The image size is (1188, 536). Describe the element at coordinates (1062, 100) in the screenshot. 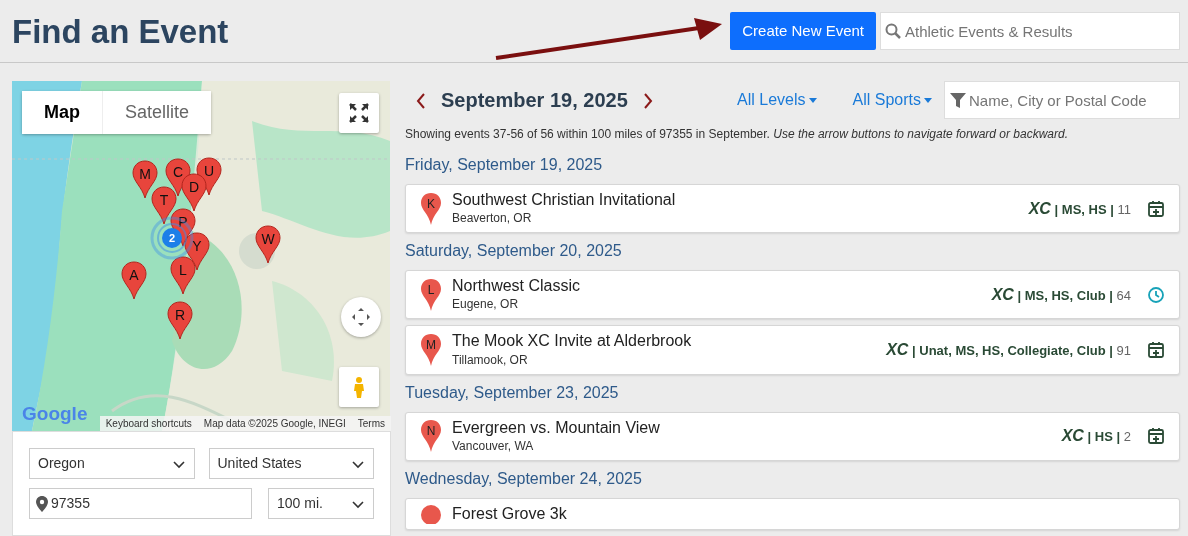

I see `event-search-field: Name, City or Postal Code` at that location.